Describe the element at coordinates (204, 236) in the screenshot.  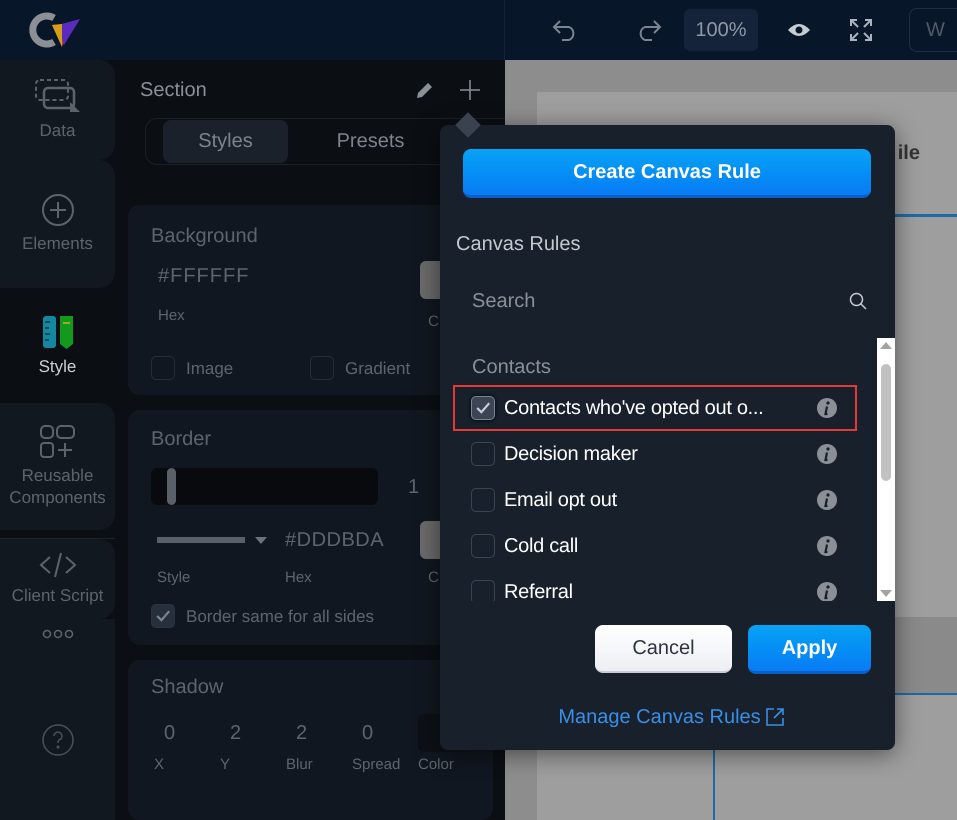
I see `section-title: Background` at that location.